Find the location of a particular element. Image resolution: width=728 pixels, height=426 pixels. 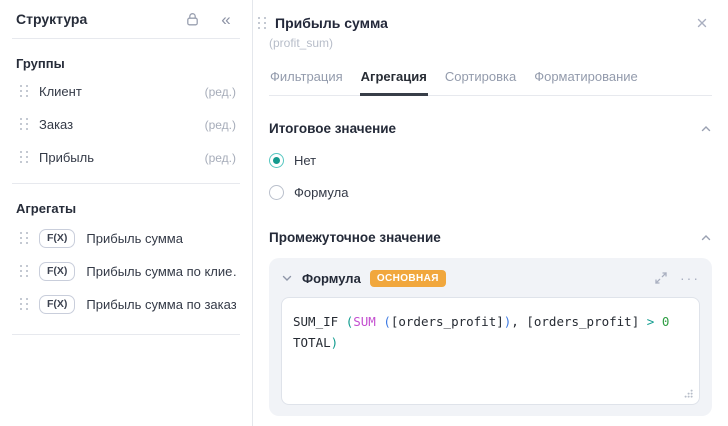

collapse-sidebar-icon: « is located at coordinates (226, 19).